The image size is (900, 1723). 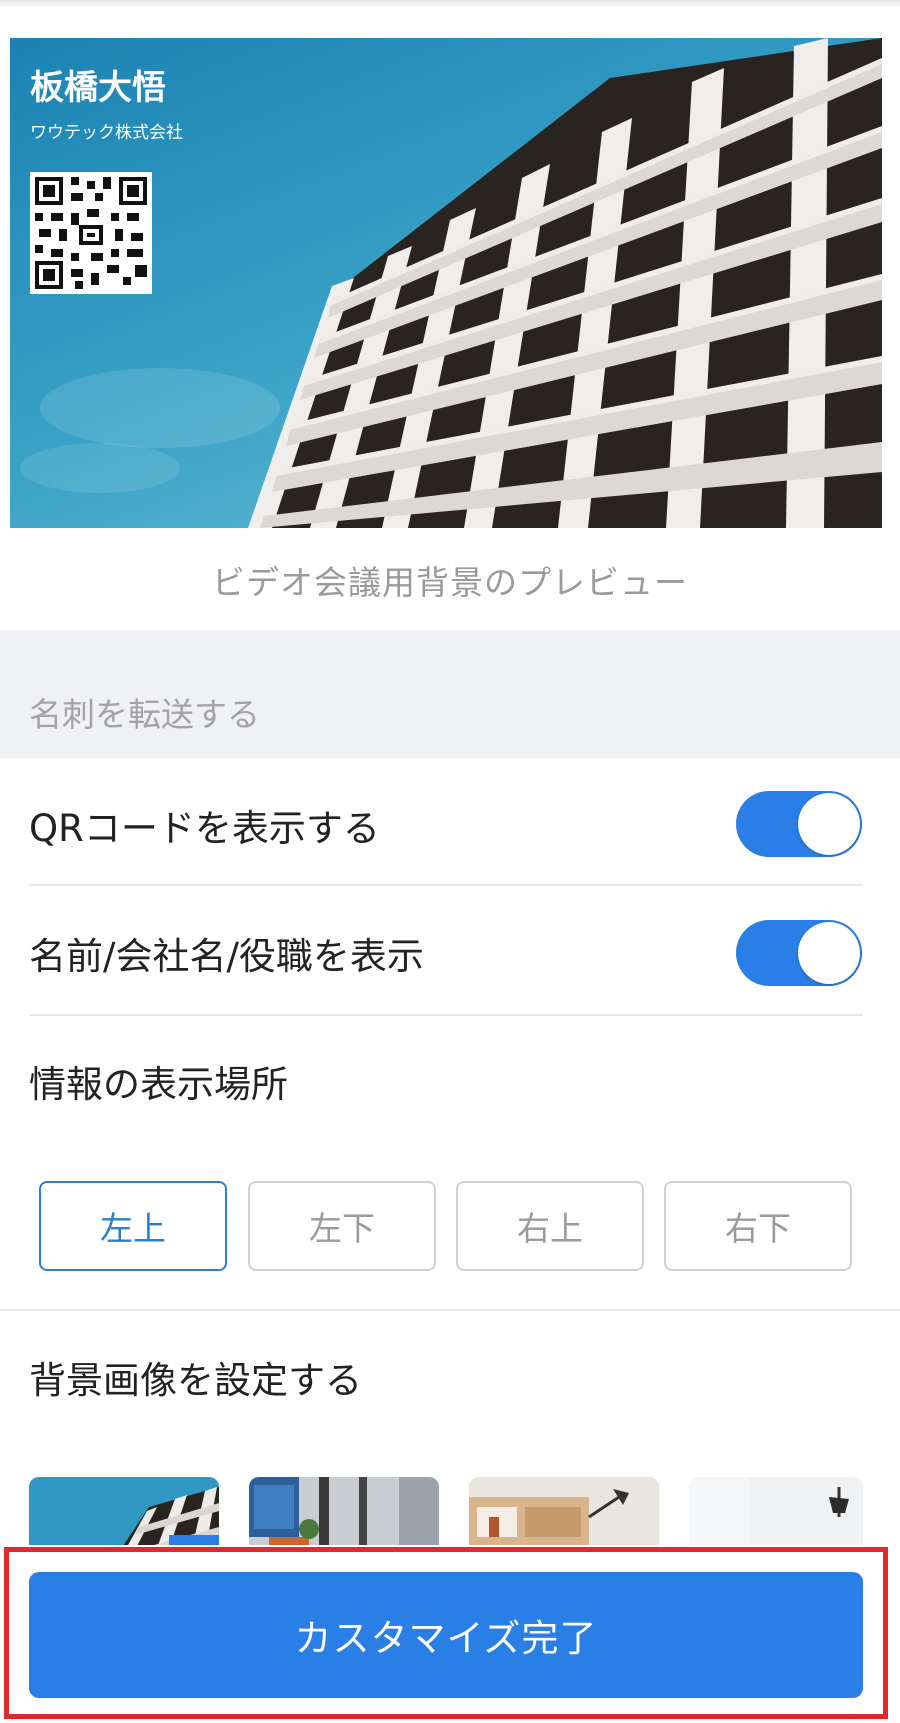 I want to click on position-top-left-button: 左上, so click(x=133, y=1226).